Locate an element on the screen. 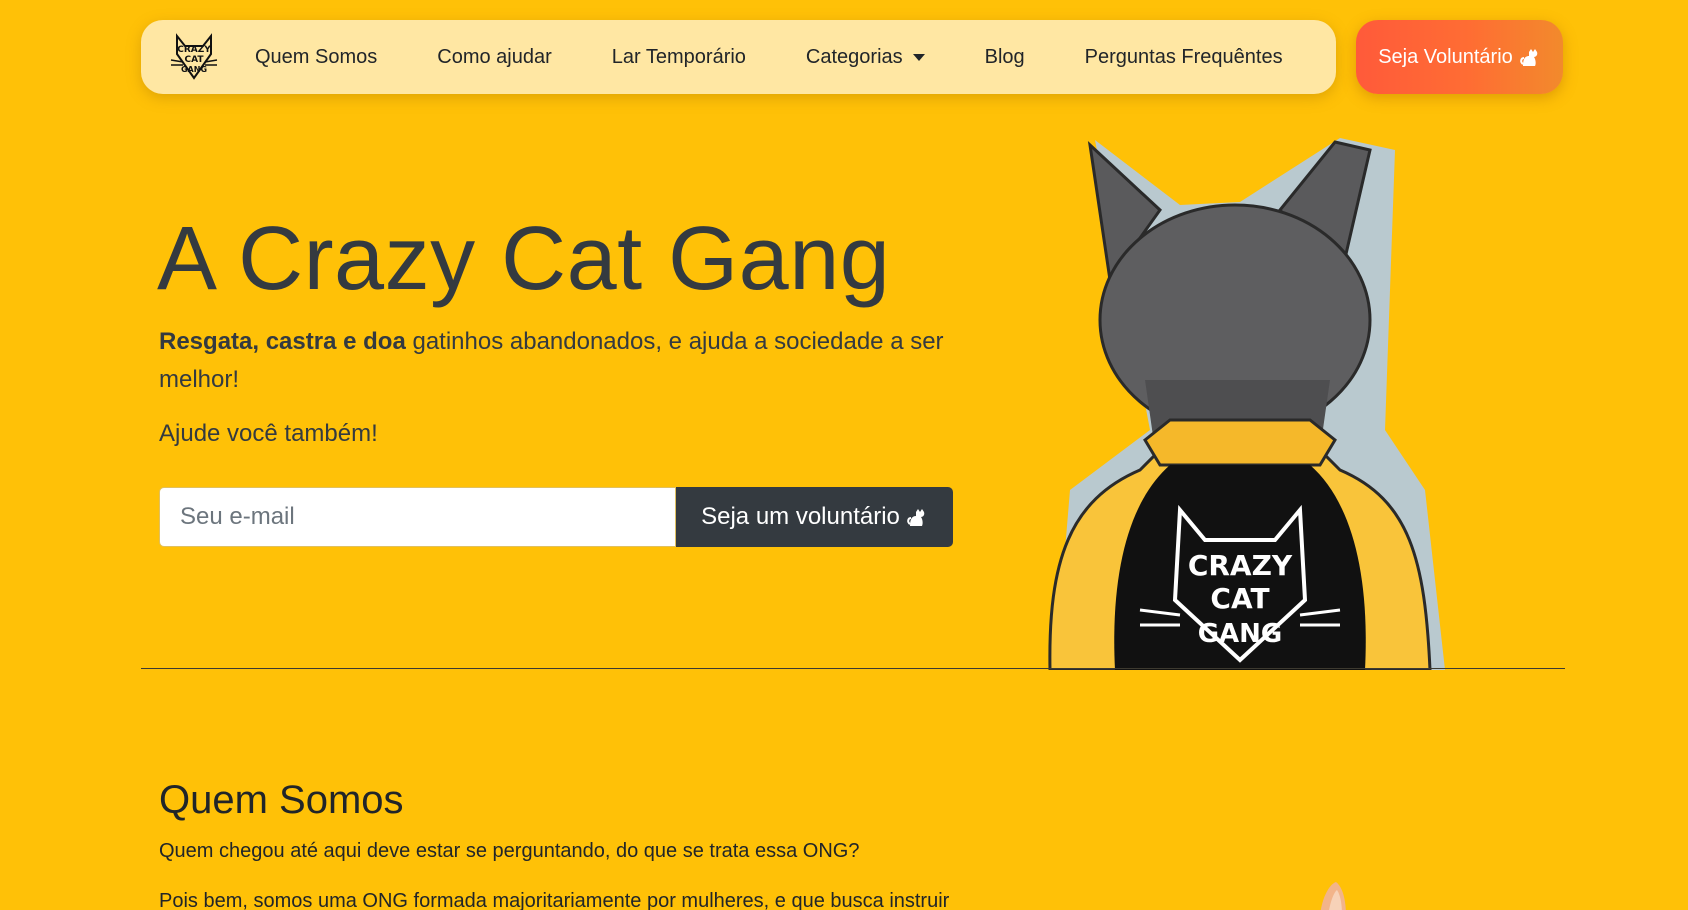 The width and height of the screenshot is (1688, 910). cat-in-jacket-illustration: CRAZY CAT GANG is located at coordinates (1246, 404).